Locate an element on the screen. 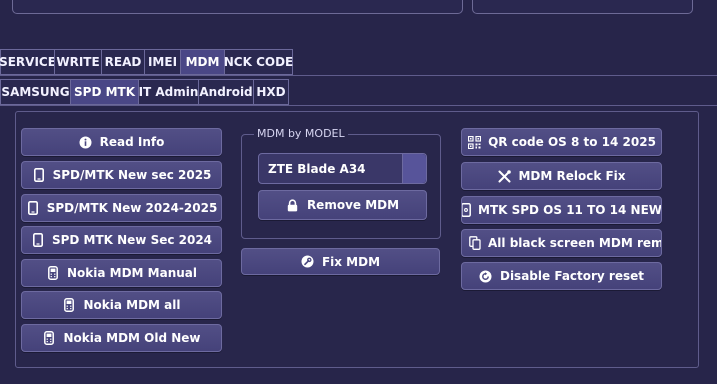 Image resolution: width=717 pixels, height=384 pixels. read-info-label: Read Info is located at coordinates (132, 142).